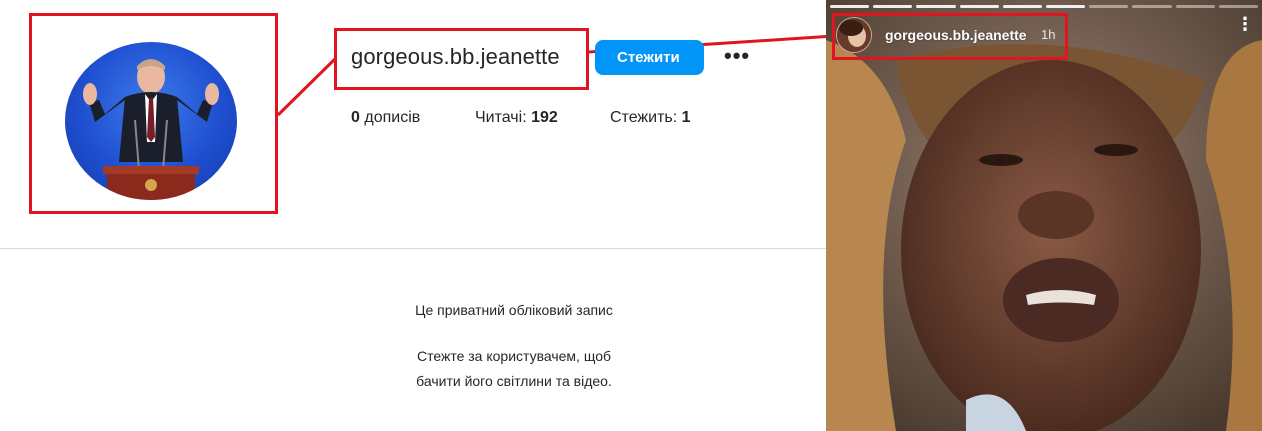 This screenshot has width=1262, height=431. What do you see at coordinates (413, 248) in the screenshot?
I see `divider` at bounding box center [413, 248].